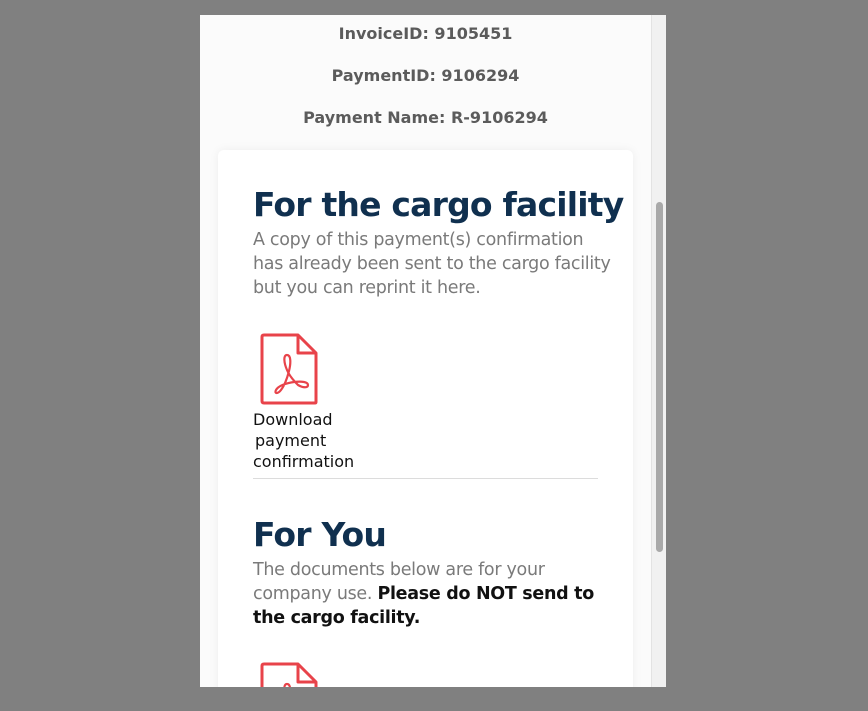 Image resolution: width=868 pixels, height=711 pixels. I want to click on download-label-line-1: Download, so click(293, 419).